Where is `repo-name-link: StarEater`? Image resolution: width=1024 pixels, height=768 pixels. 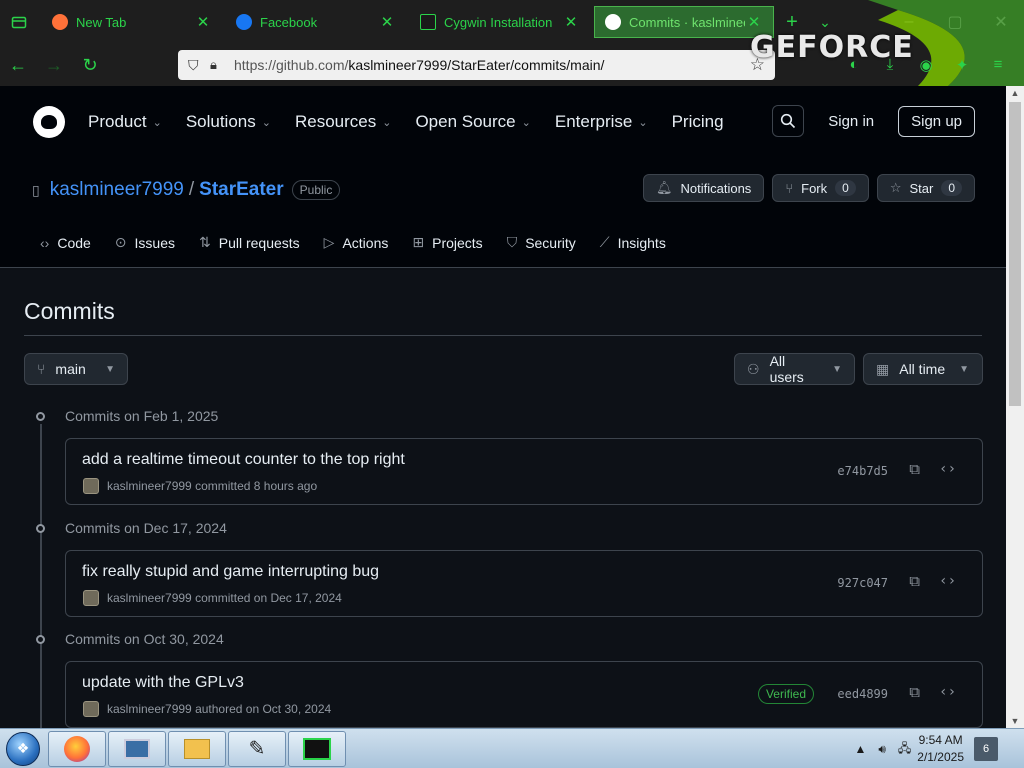
repo-name-link: StarEater is located at coordinates (241, 190).